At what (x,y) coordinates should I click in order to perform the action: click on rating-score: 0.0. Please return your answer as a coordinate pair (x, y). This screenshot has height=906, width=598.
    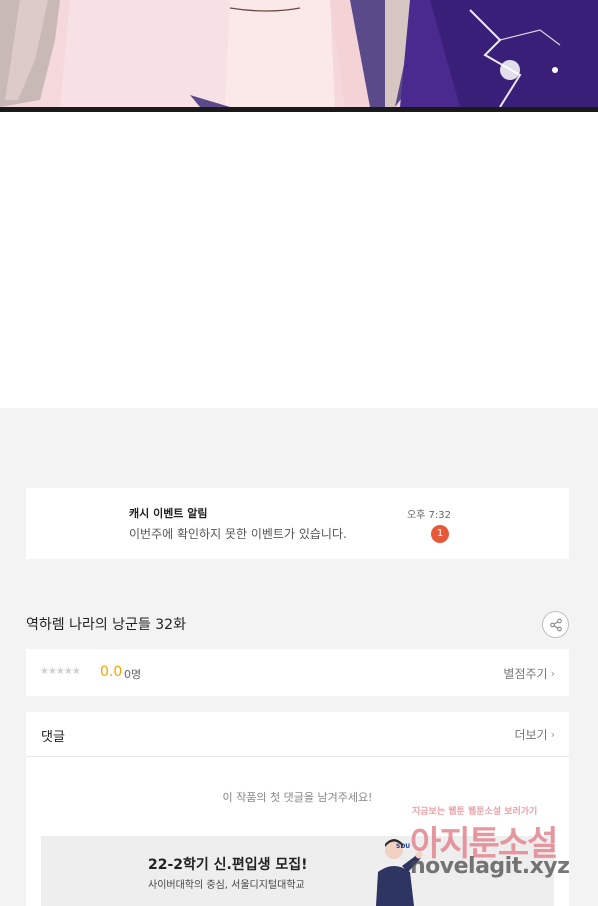
    Looking at the image, I should click on (111, 672).